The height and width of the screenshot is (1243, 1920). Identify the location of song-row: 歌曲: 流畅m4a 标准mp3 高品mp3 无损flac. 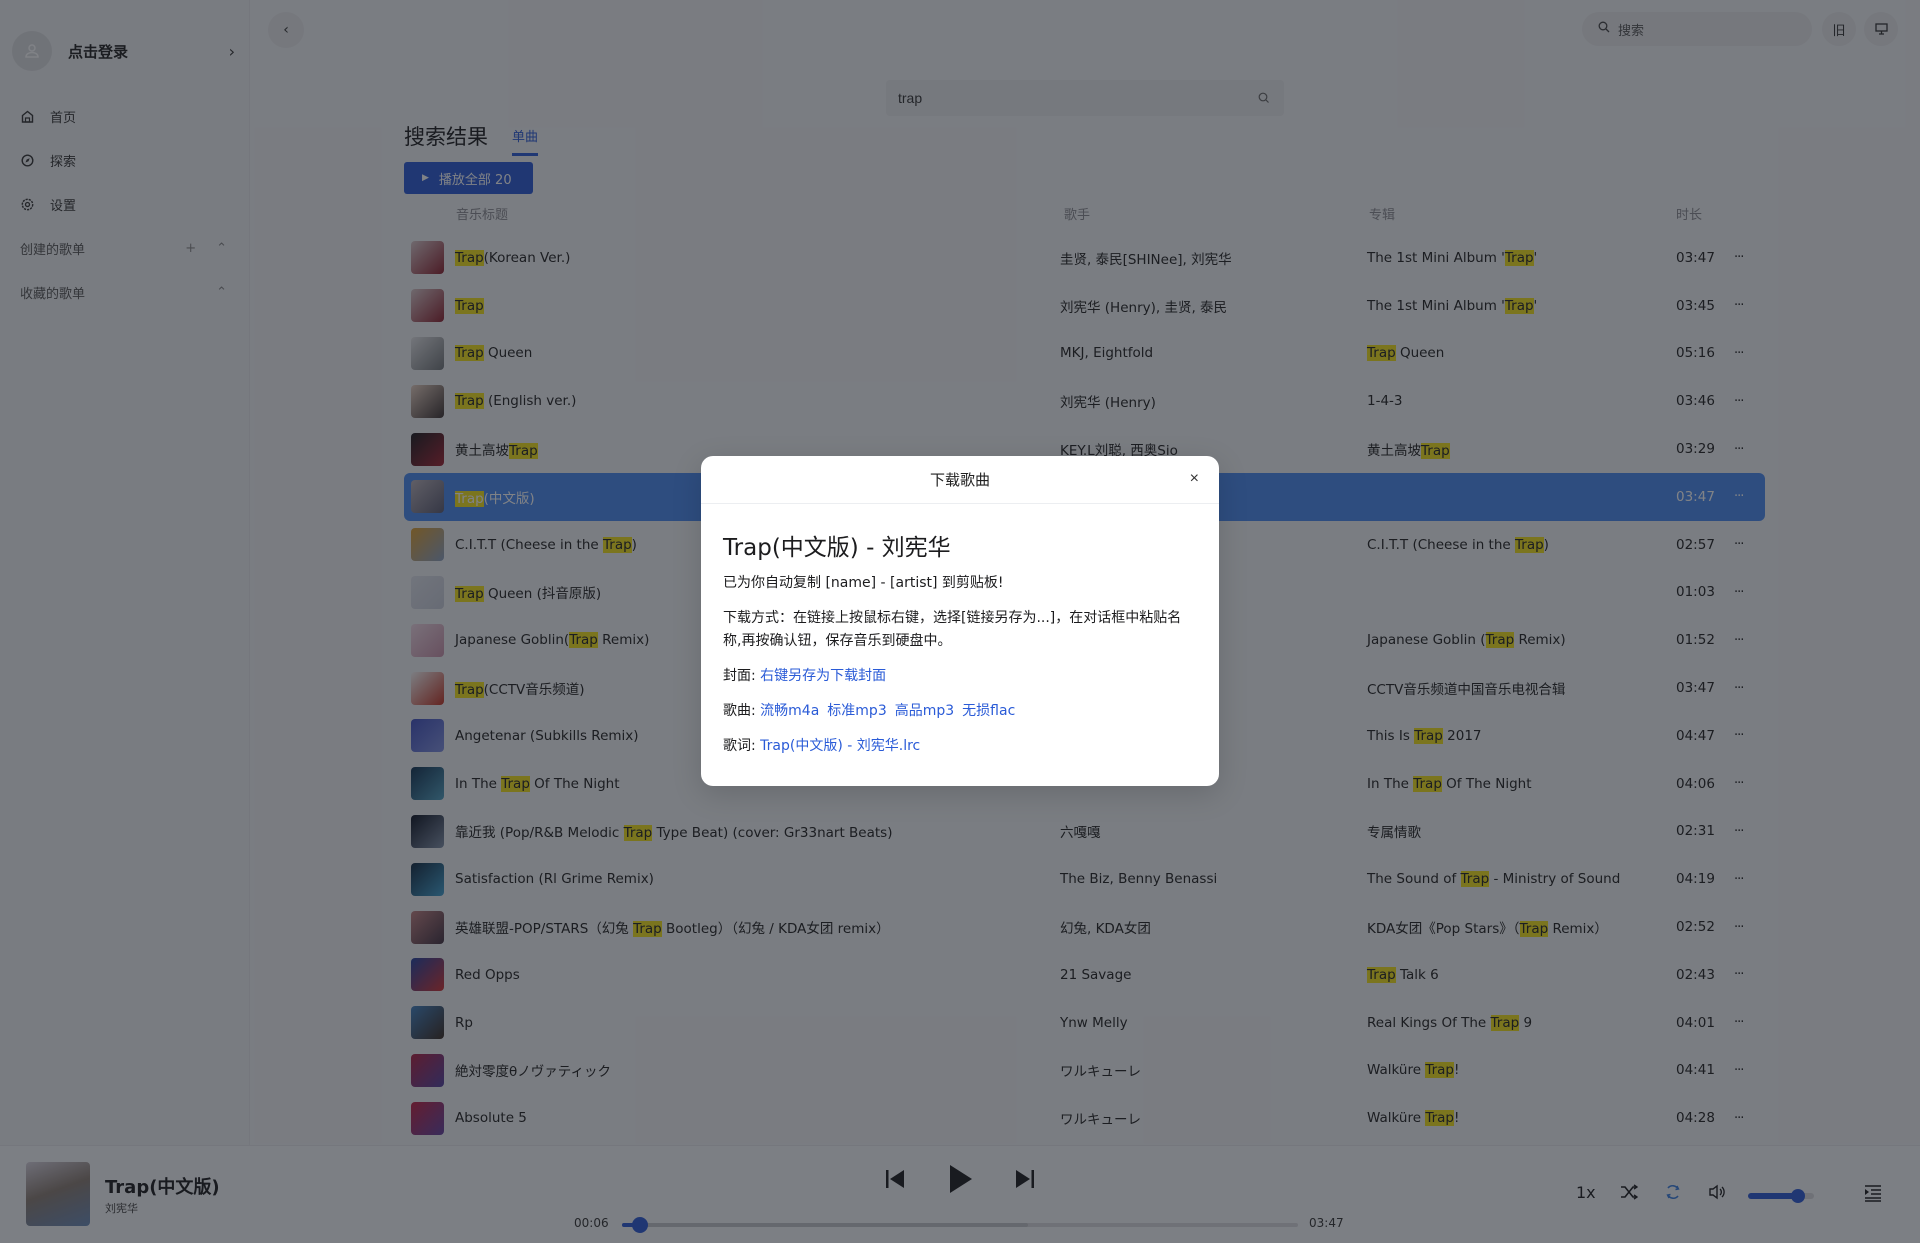
(960, 711).